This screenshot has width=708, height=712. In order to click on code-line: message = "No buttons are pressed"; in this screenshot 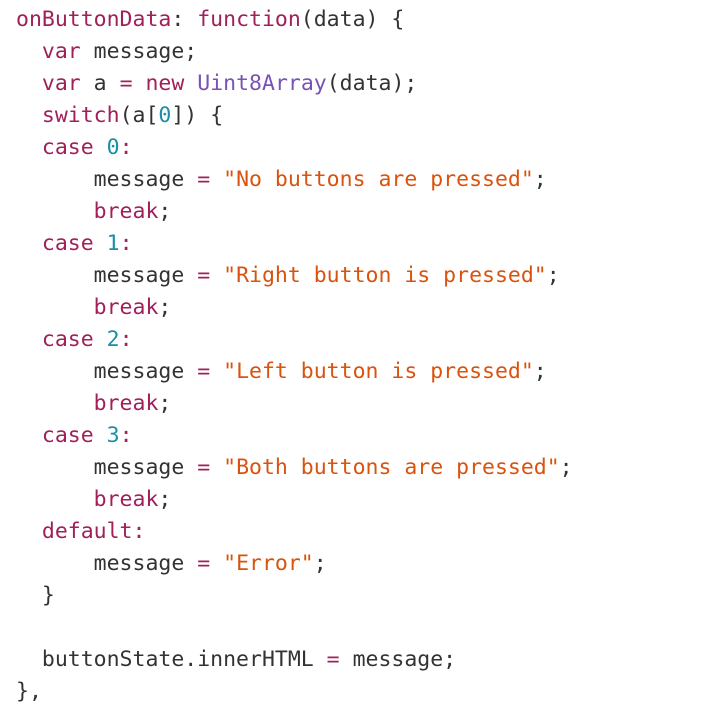, I will do `click(356, 180)`.